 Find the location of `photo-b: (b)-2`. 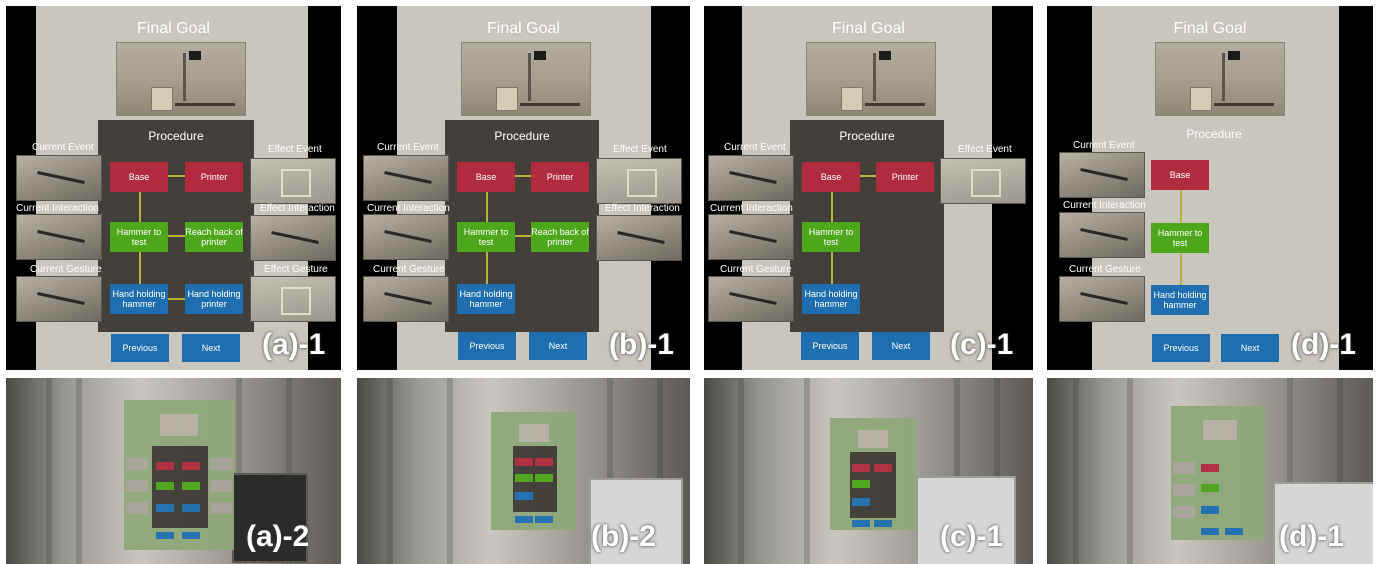

photo-b: (b)-2 is located at coordinates (523, 471).